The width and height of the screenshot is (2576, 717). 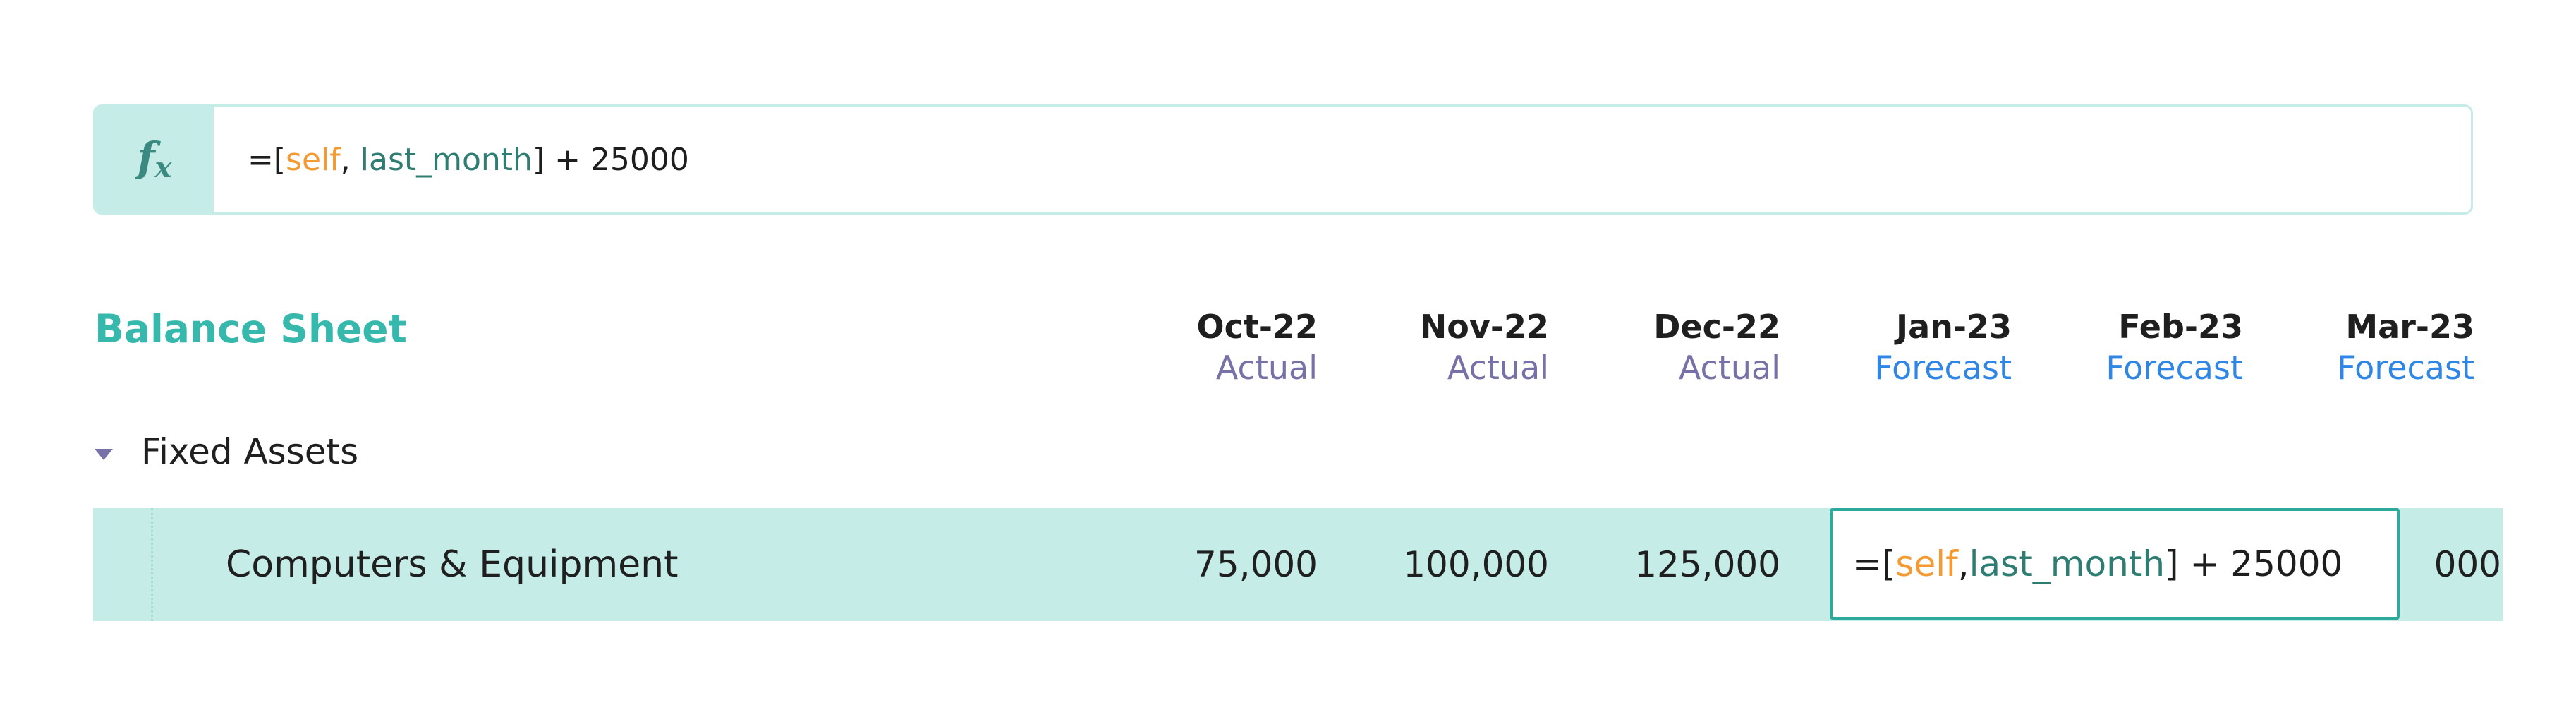 I want to click on column-header-feb-23: Feb-23 Forecast, so click(x=2137, y=347).